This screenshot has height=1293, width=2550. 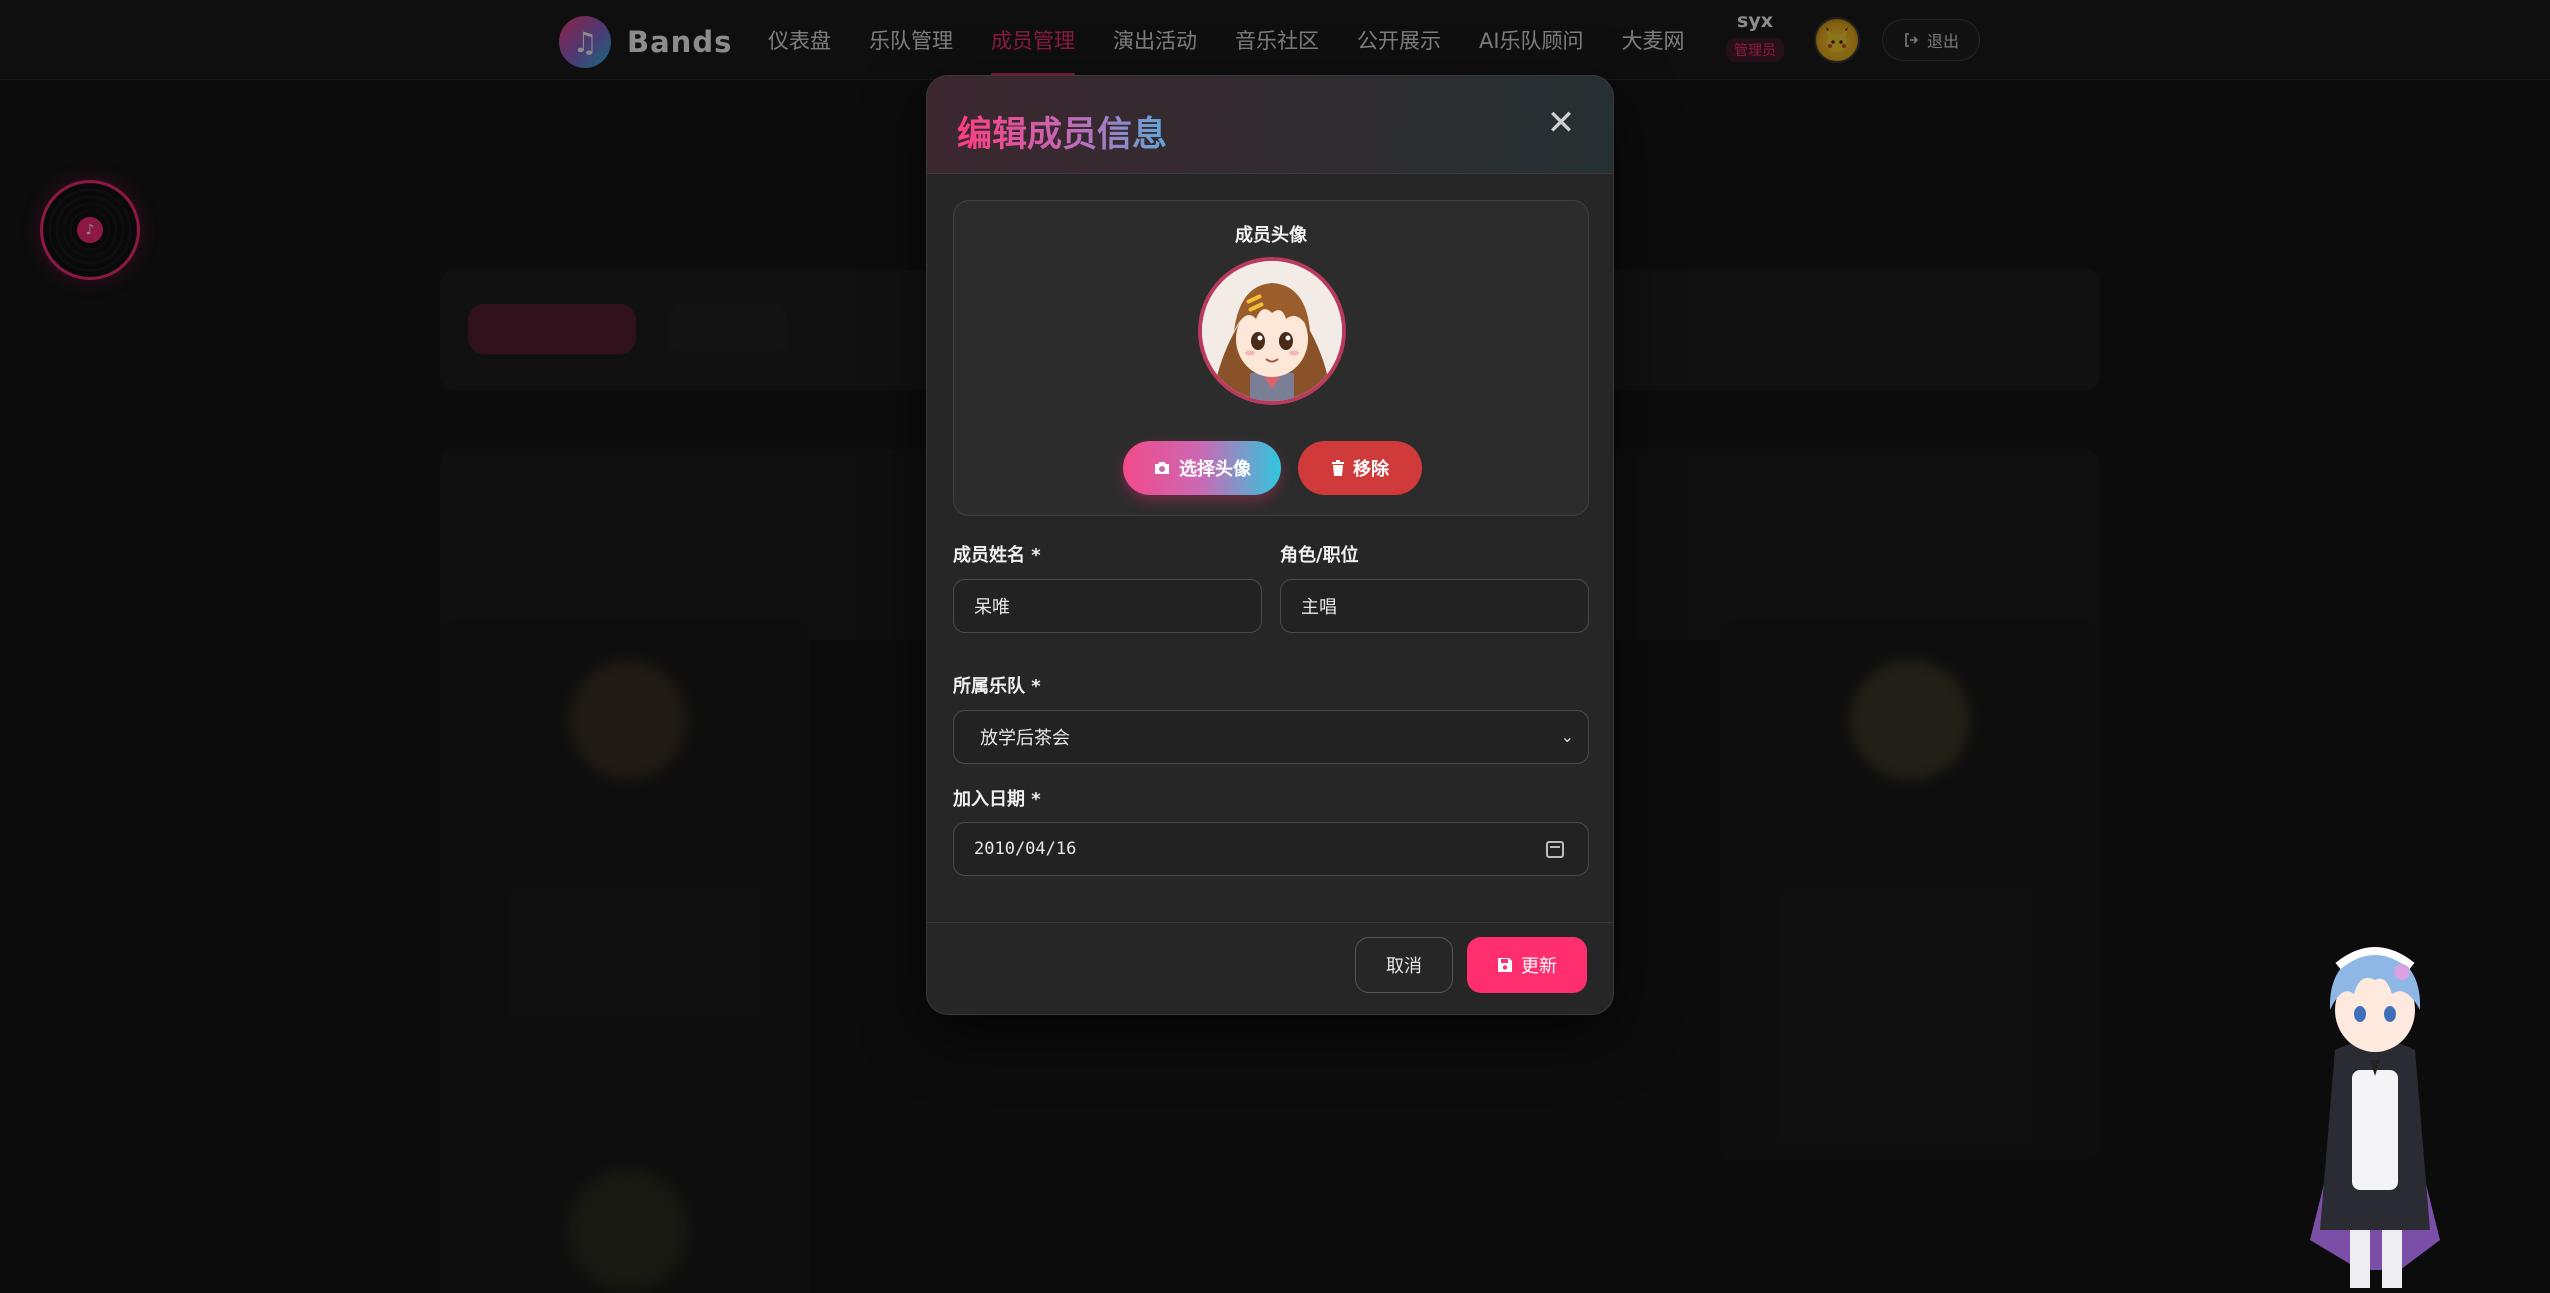 What do you see at coordinates (1107, 606) in the screenshot?
I see `member-name-input: 呆唯` at bounding box center [1107, 606].